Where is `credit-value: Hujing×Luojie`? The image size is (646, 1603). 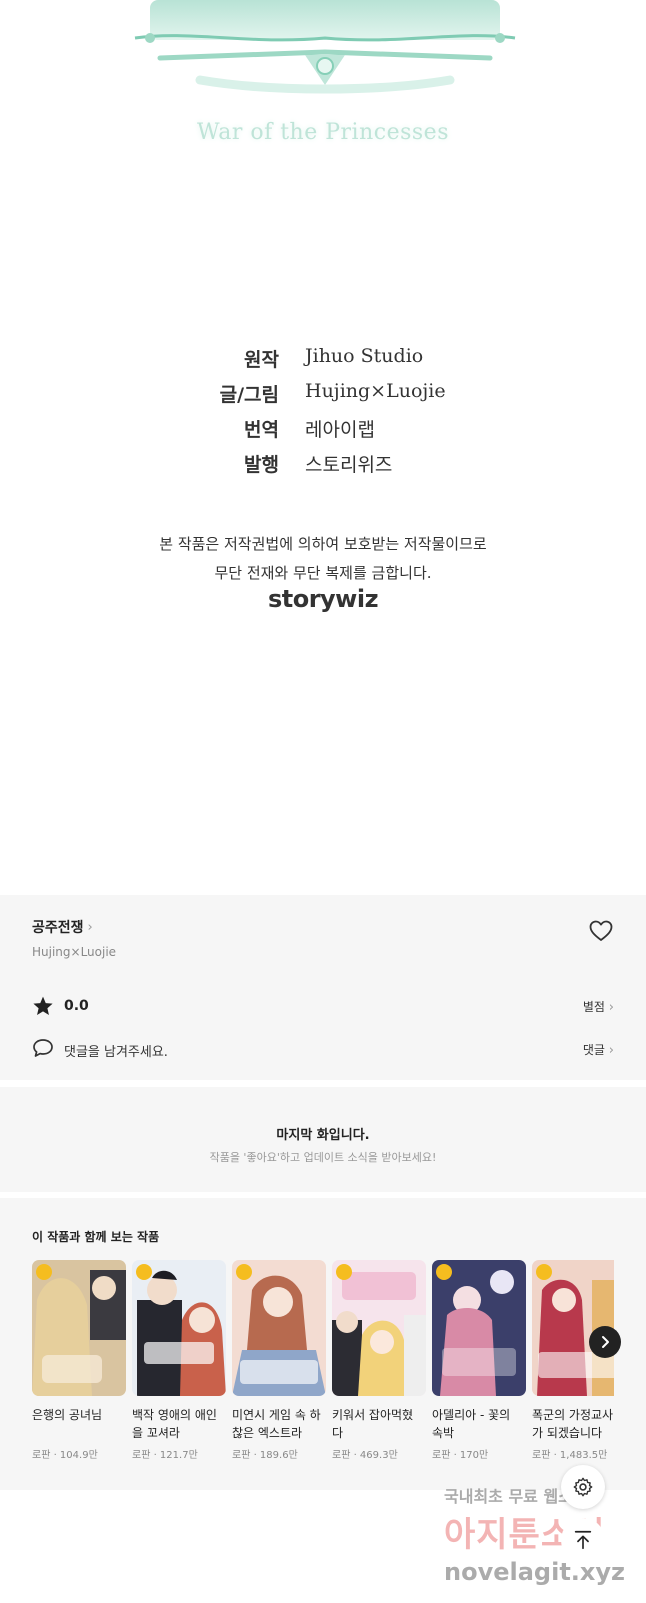 credit-value: Hujing×Luojie is located at coordinates (375, 391).